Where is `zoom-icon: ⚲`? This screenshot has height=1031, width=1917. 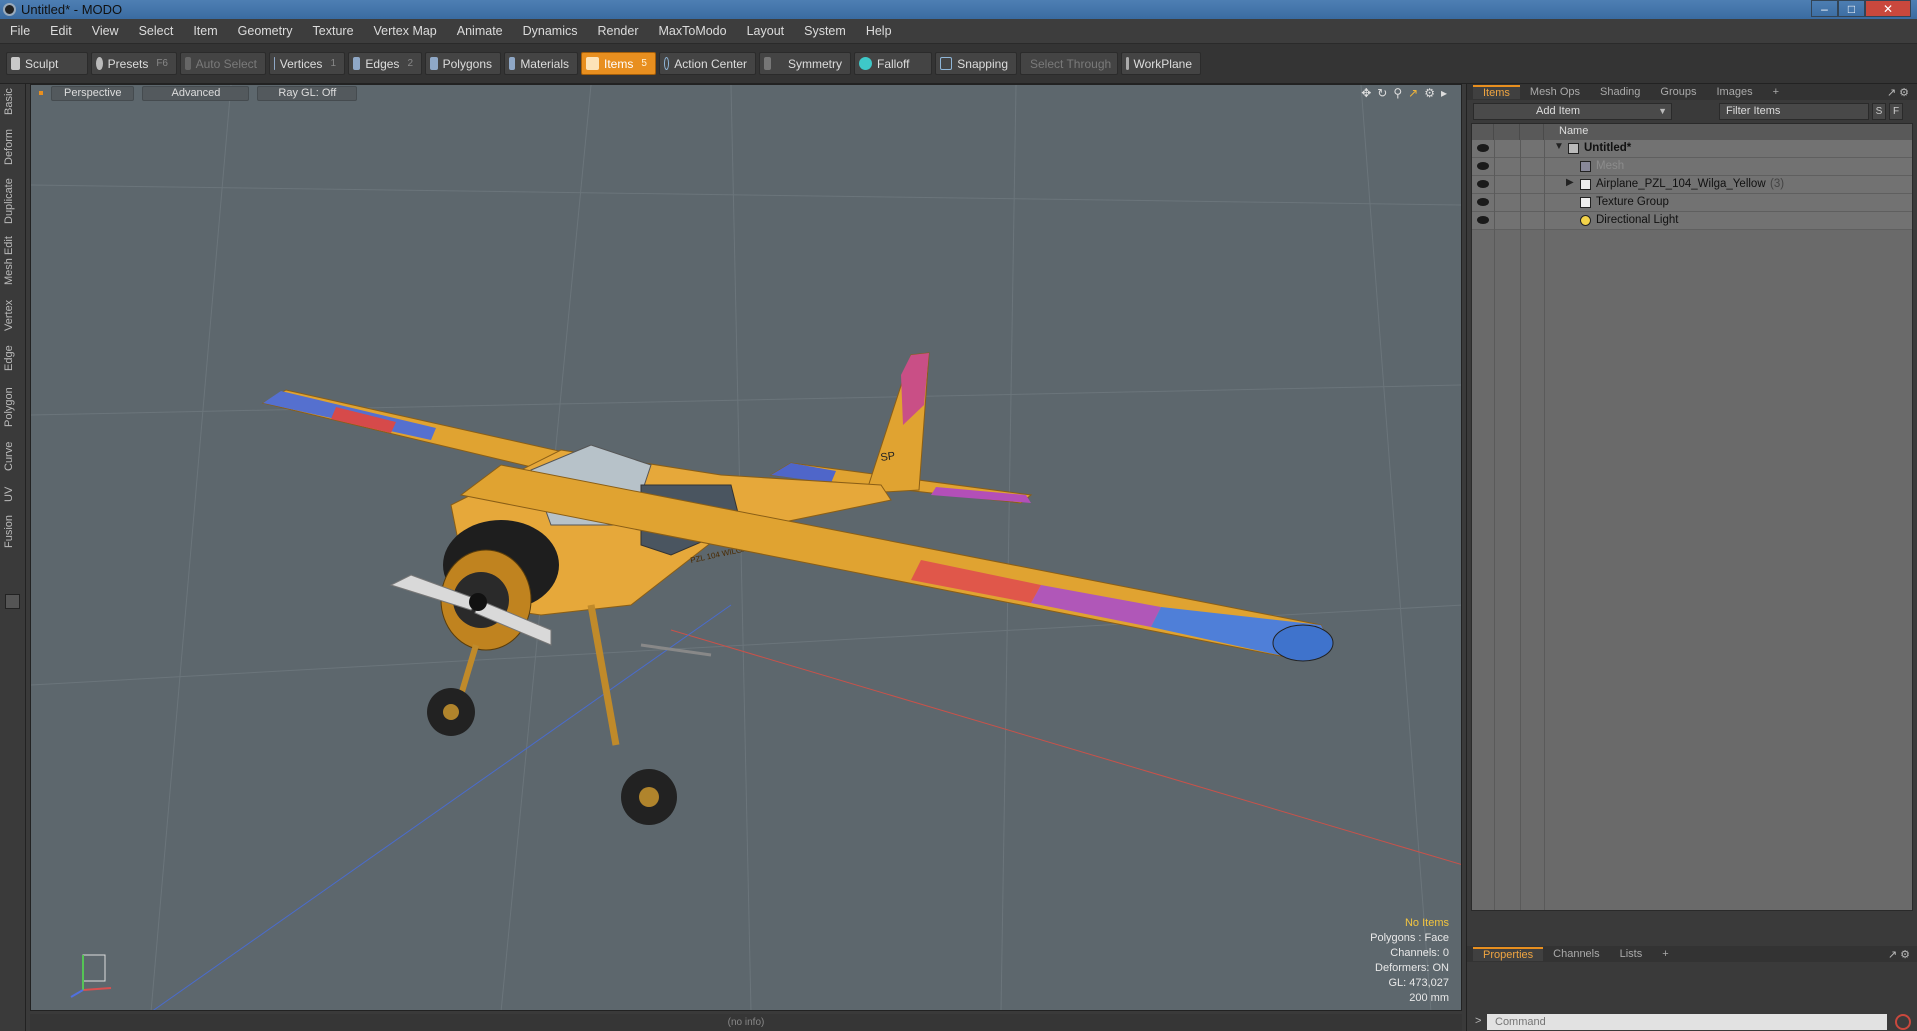 zoom-icon: ⚲ is located at coordinates (1397, 93).